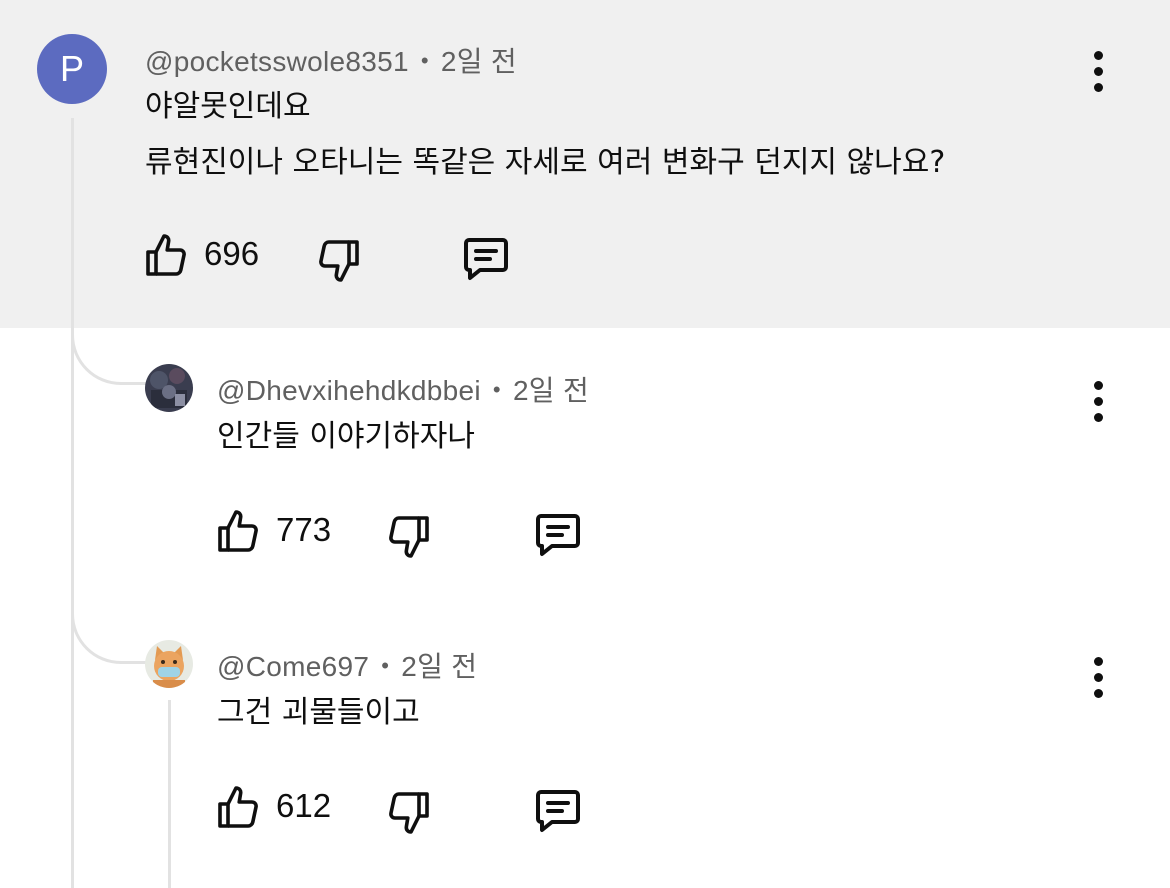  What do you see at coordinates (346, 436) in the screenshot?
I see `comment-text-line: 인간들 이야기하자나` at bounding box center [346, 436].